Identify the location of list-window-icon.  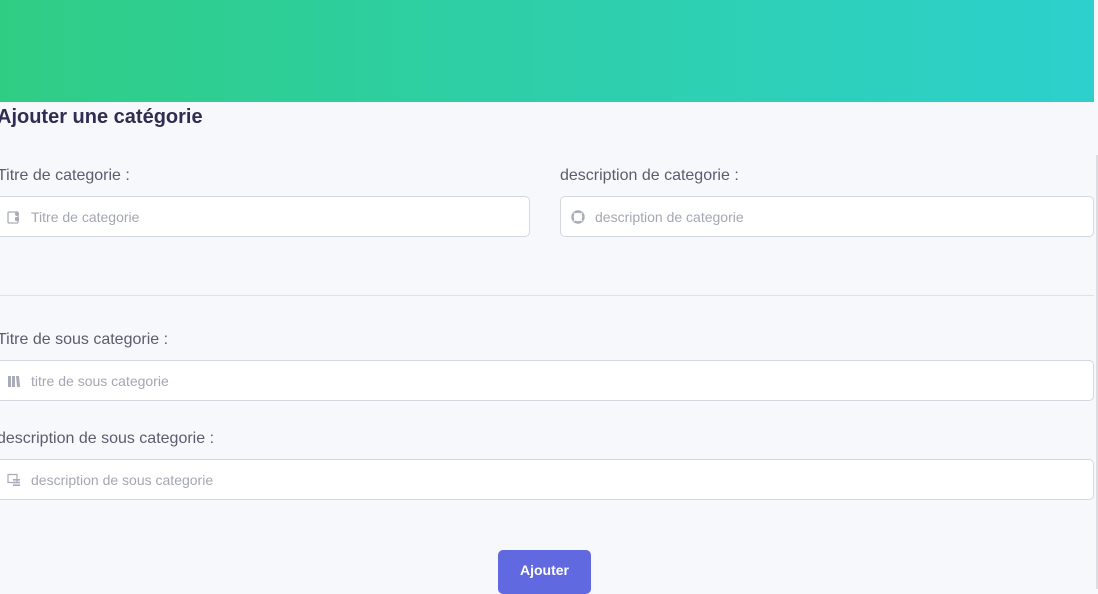
(14, 480).